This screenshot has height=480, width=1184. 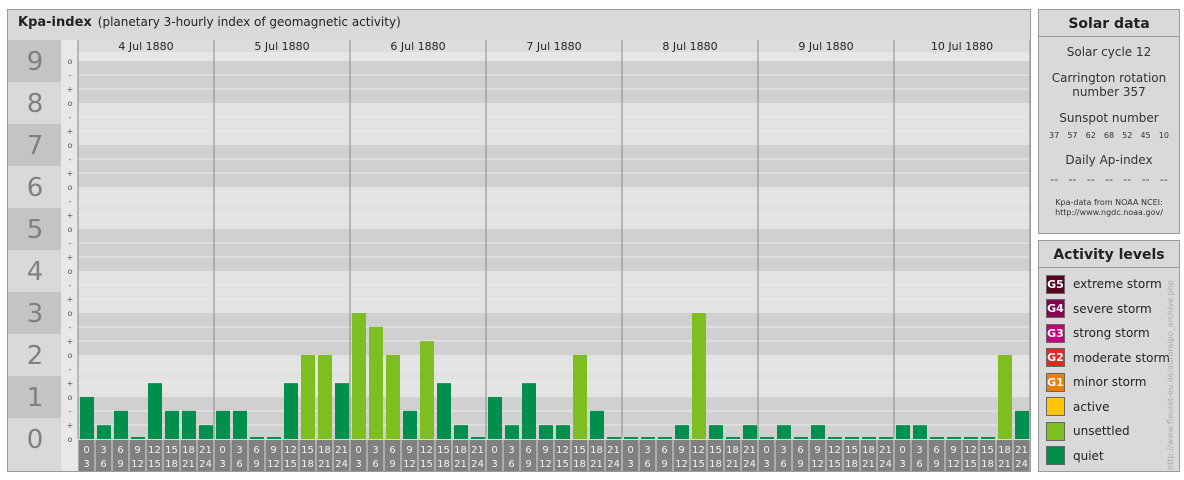 I want to click on level-label: minor storm, so click(x=1110, y=382).